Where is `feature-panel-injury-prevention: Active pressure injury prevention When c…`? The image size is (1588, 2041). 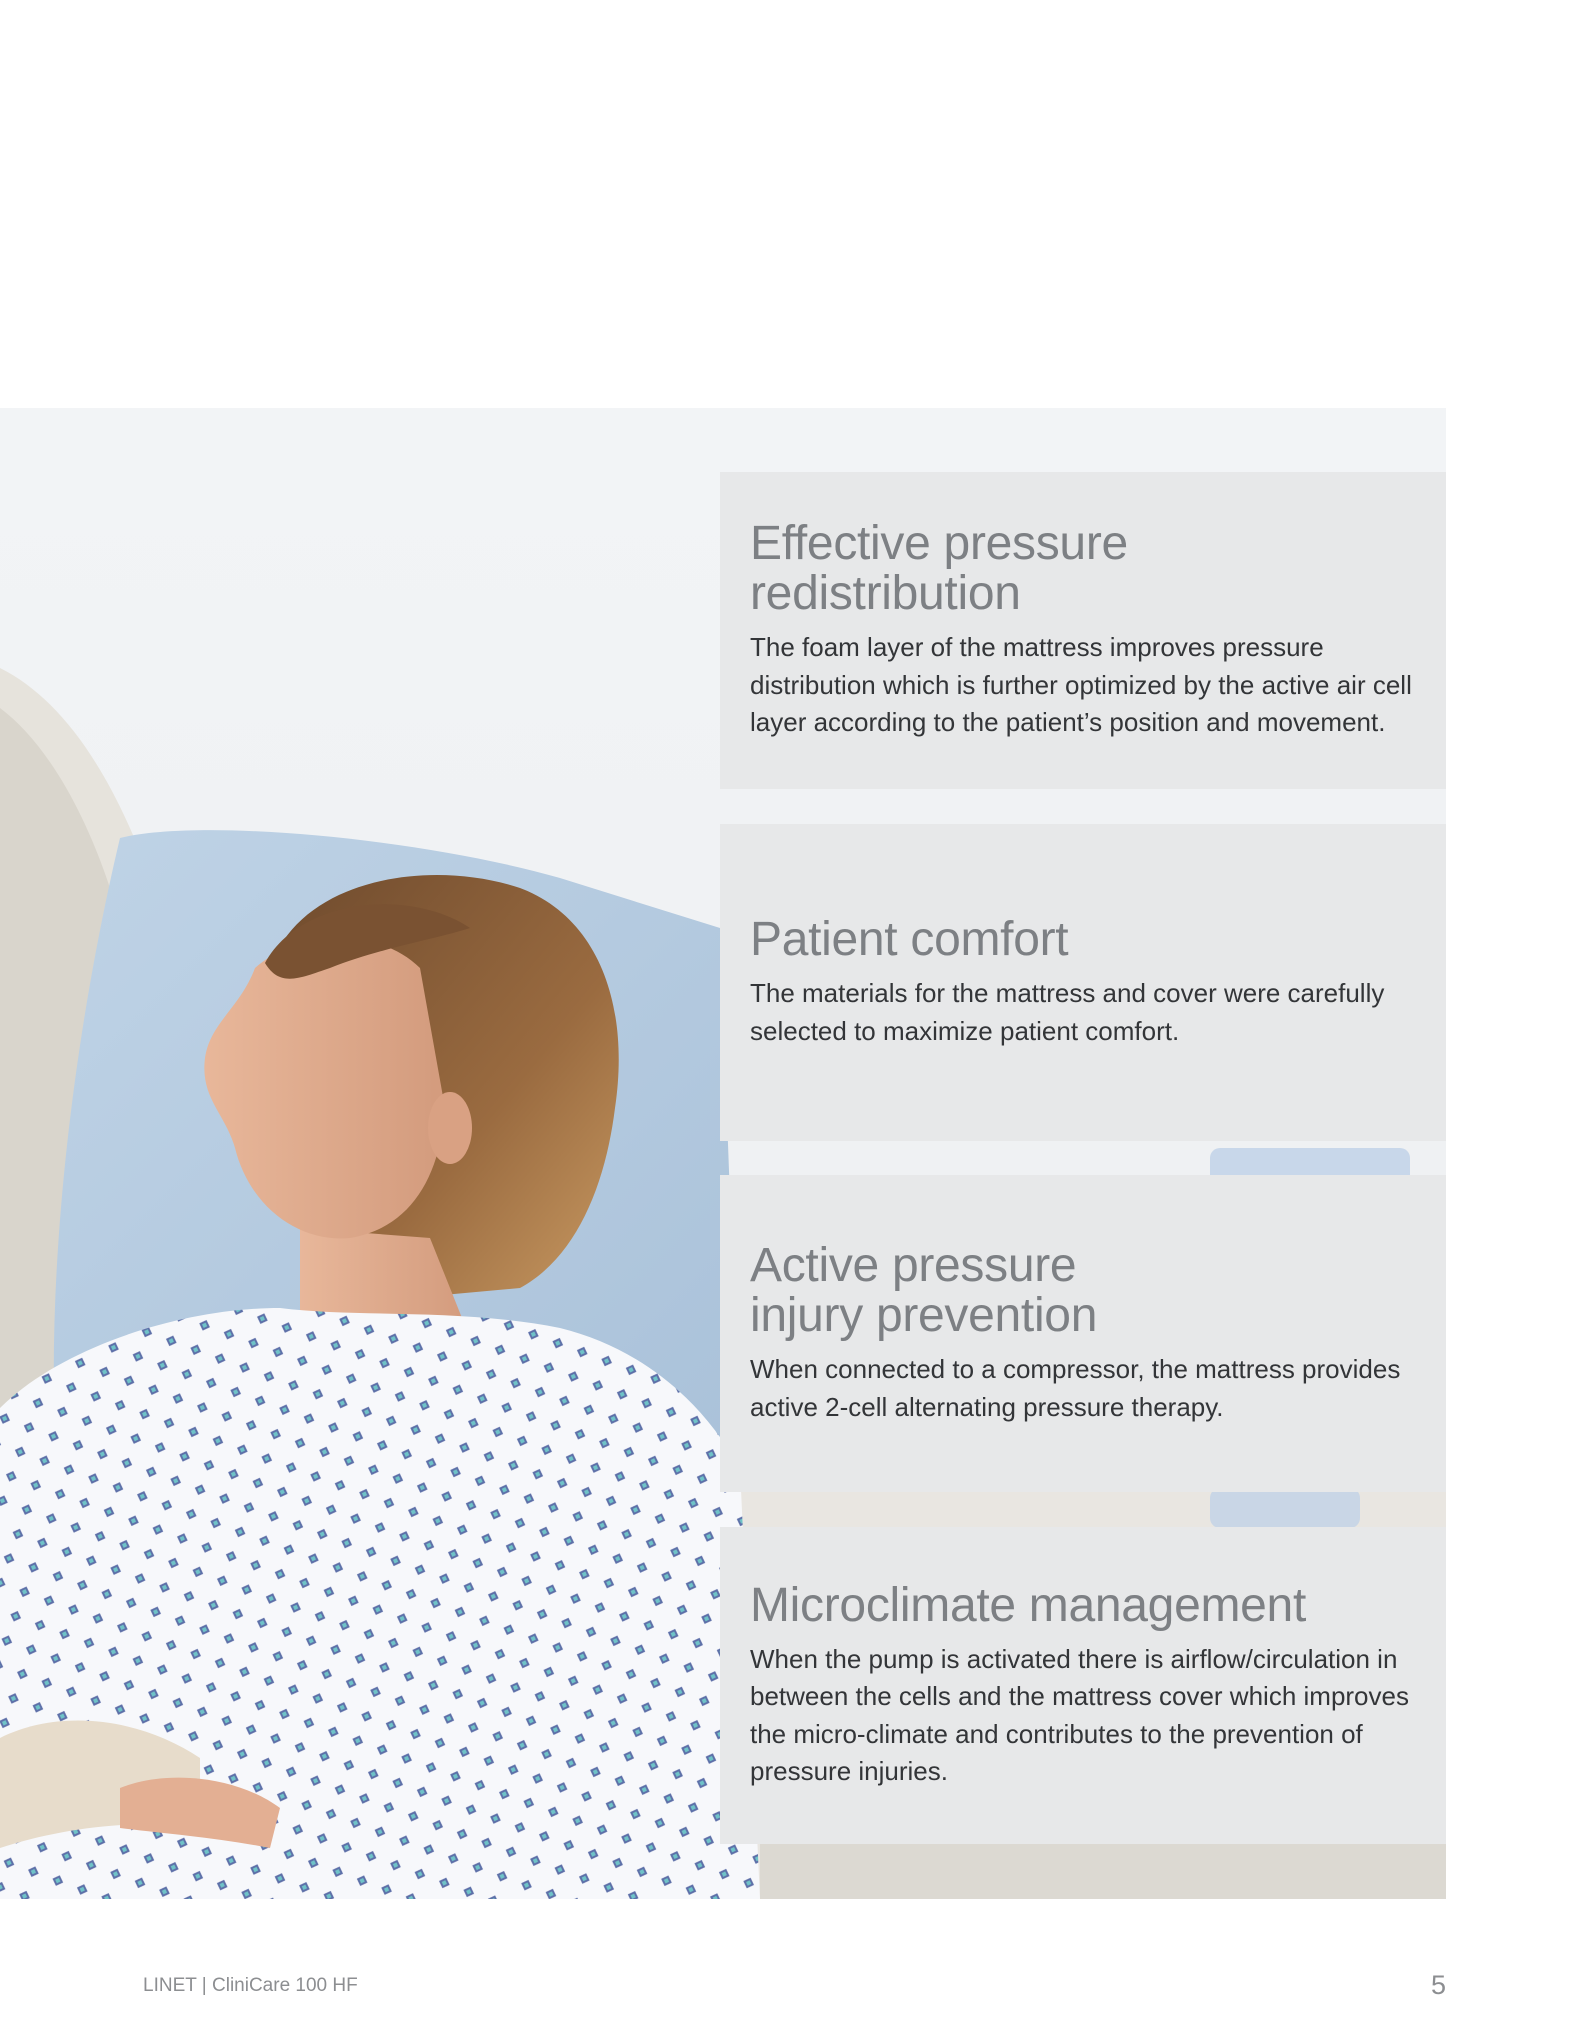
feature-panel-injury-prevention: Active pressure injury prevention When c… is located at coordinates (1083, 1333).